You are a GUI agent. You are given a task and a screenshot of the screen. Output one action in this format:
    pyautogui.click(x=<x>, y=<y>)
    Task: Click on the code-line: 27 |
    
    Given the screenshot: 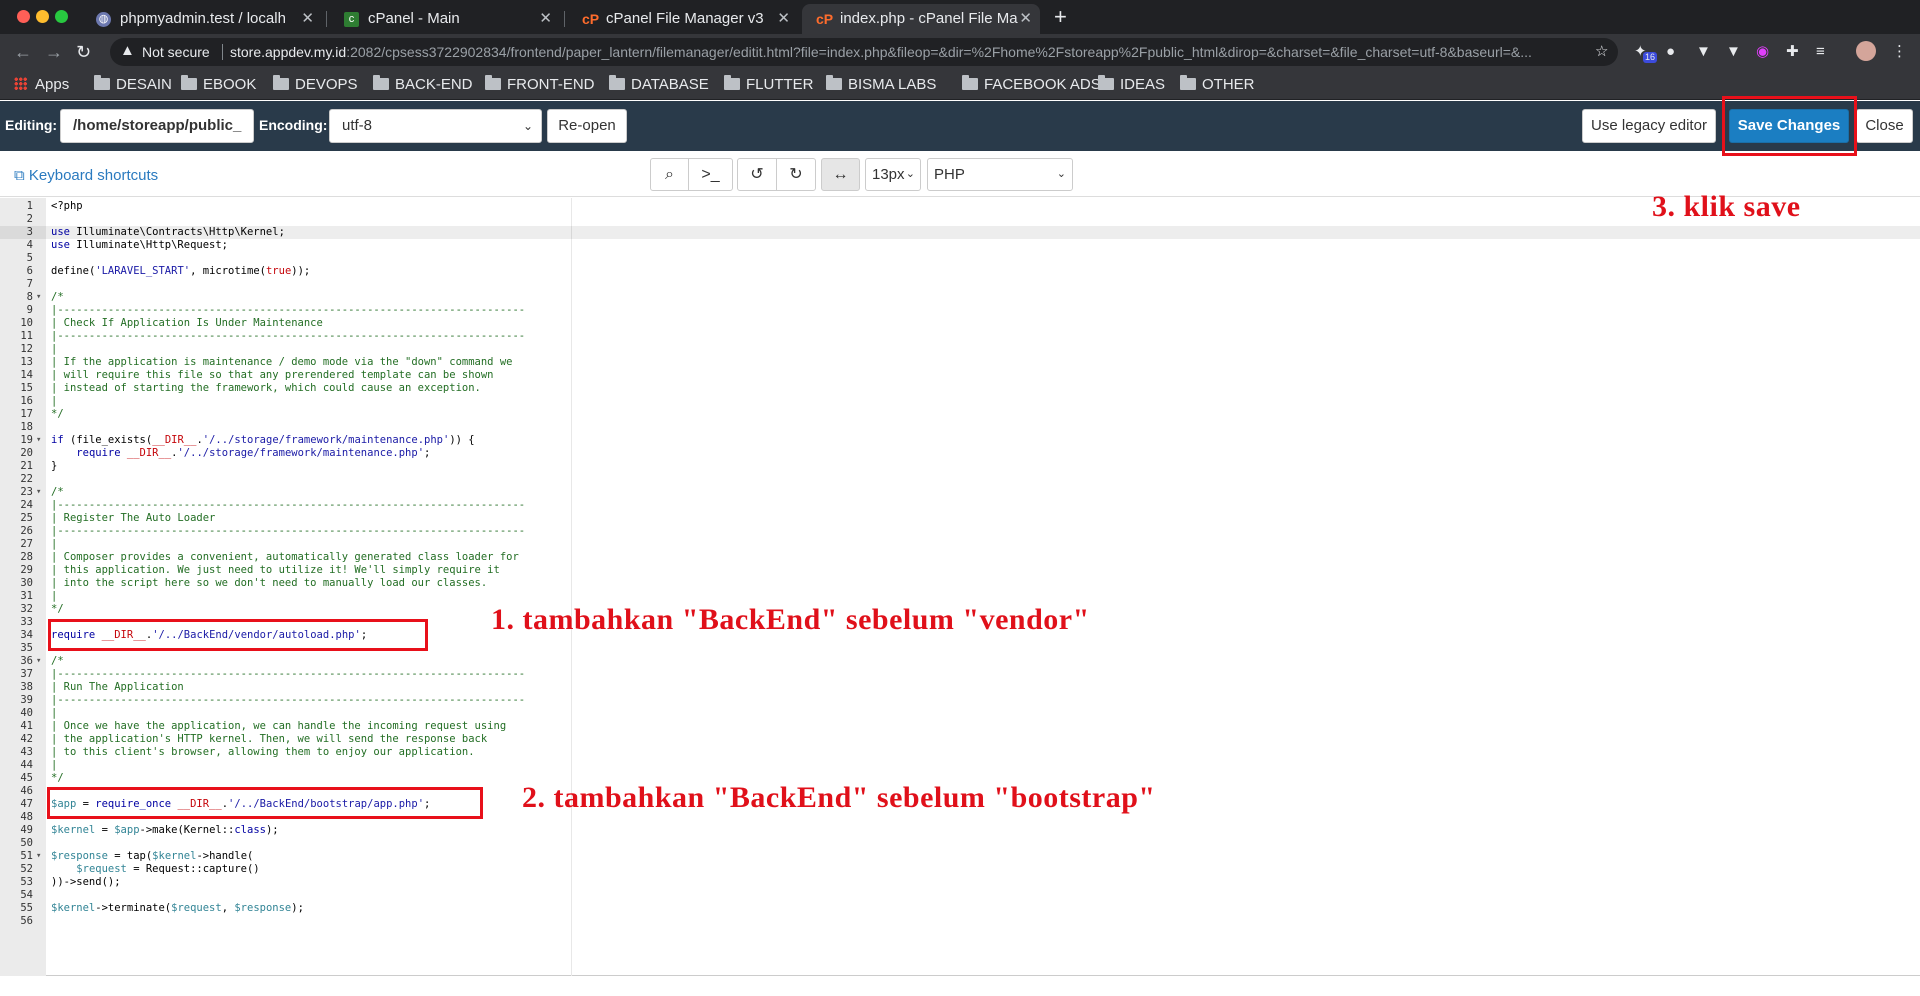 What is the action you would take?
    pyautogui.click(x=960, y=544)
    